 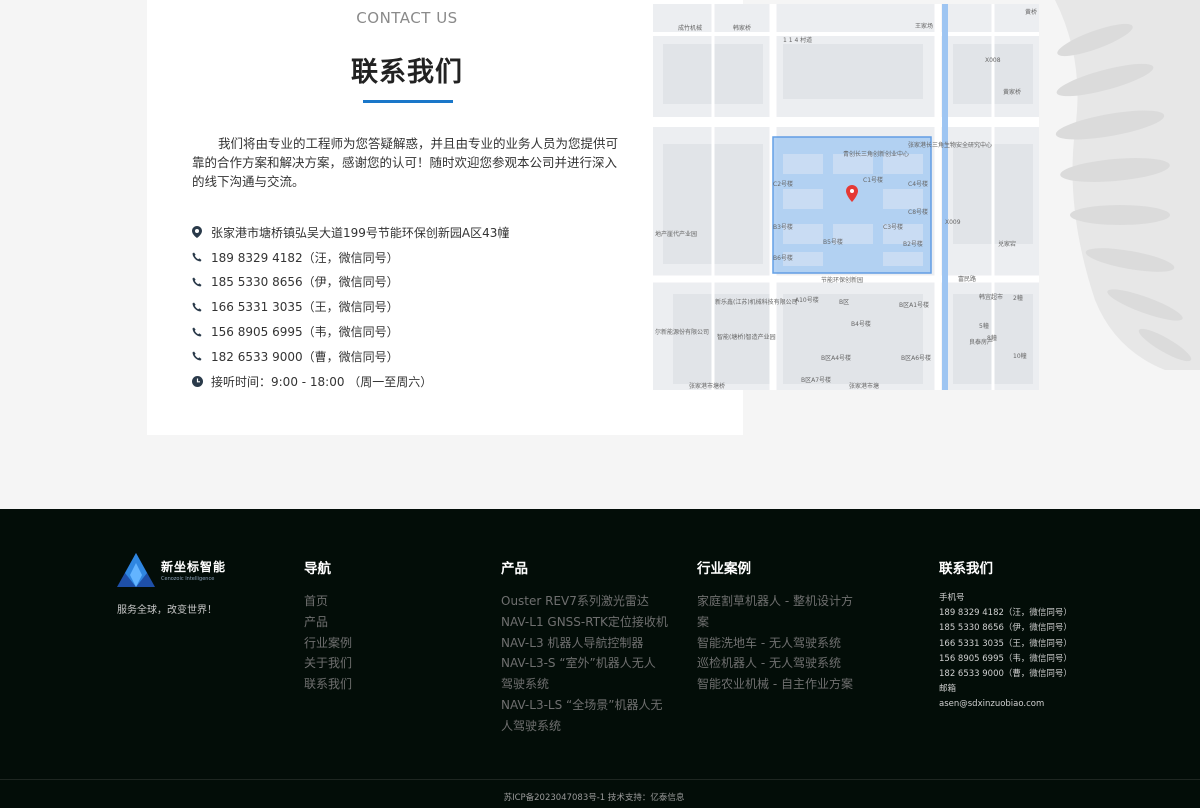 What do you see at coordinates (816, 380) in the screenshot?
I see `map-label: B区A7号楼` at bounding box center [816, 380].